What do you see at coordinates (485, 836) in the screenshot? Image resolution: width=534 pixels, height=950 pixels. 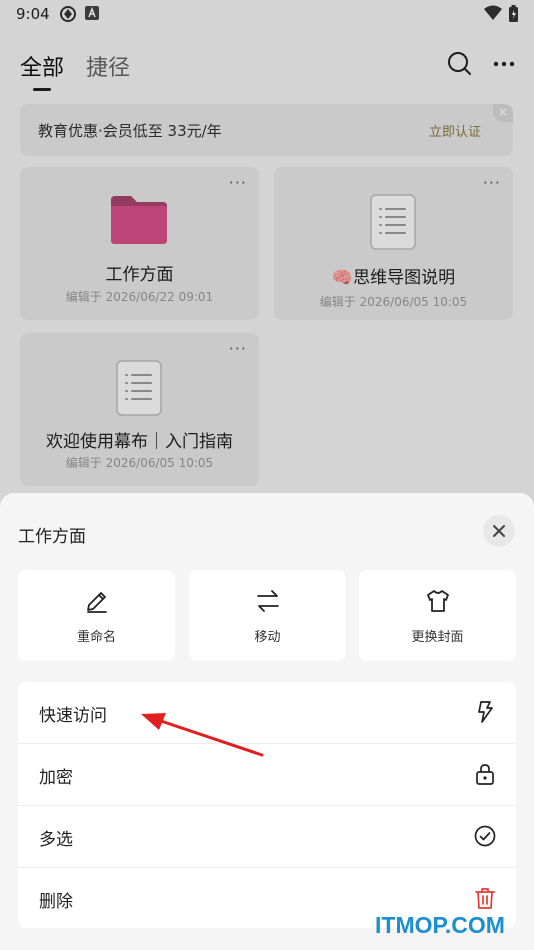 I see `check-circle-icon` at bounding box center [485, 836].